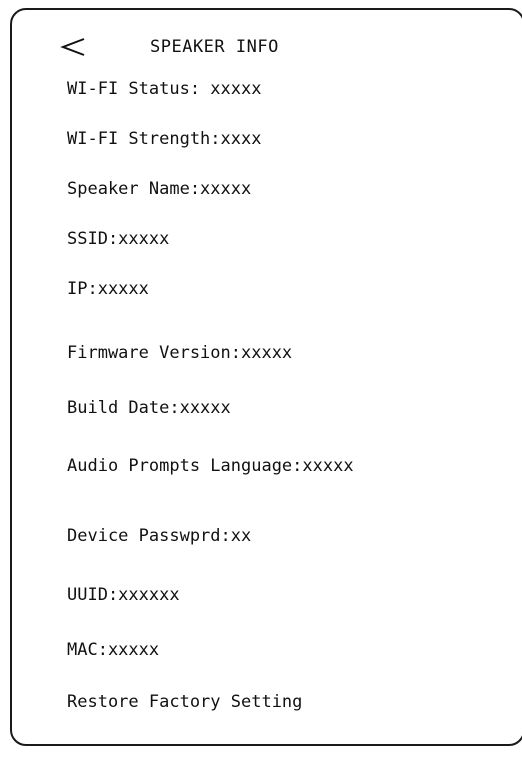 The height and width of the screenshot is (759, 522). What do you see at coordinates (159, 189) in the screenshot?
I see `speaker-name-row: Speaker Name:xxxxx` at bounding box center [159, 189].